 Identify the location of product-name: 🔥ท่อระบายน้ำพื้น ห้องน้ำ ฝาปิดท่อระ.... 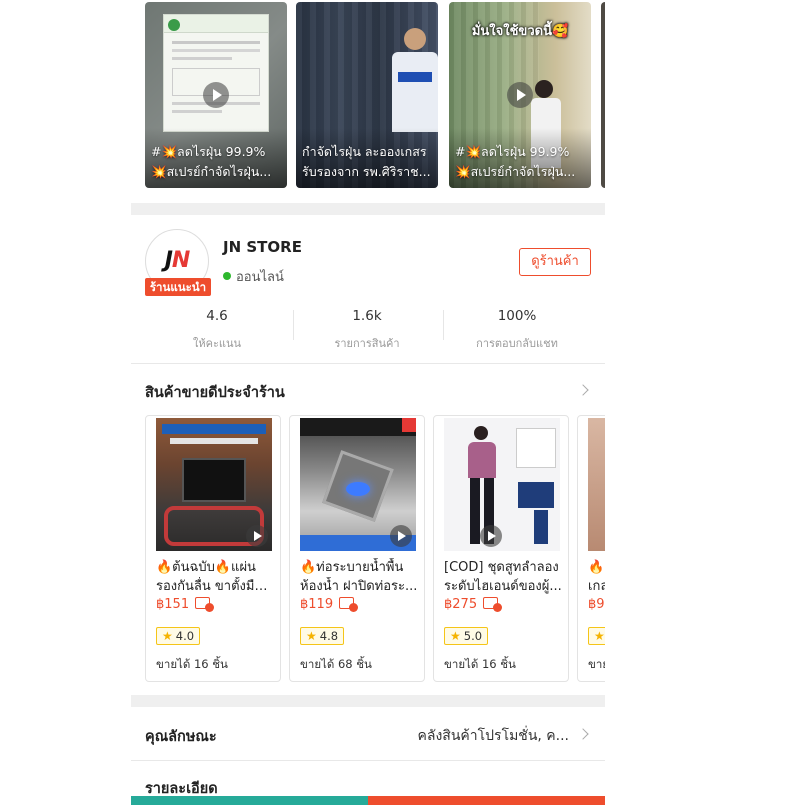
(359, 577).